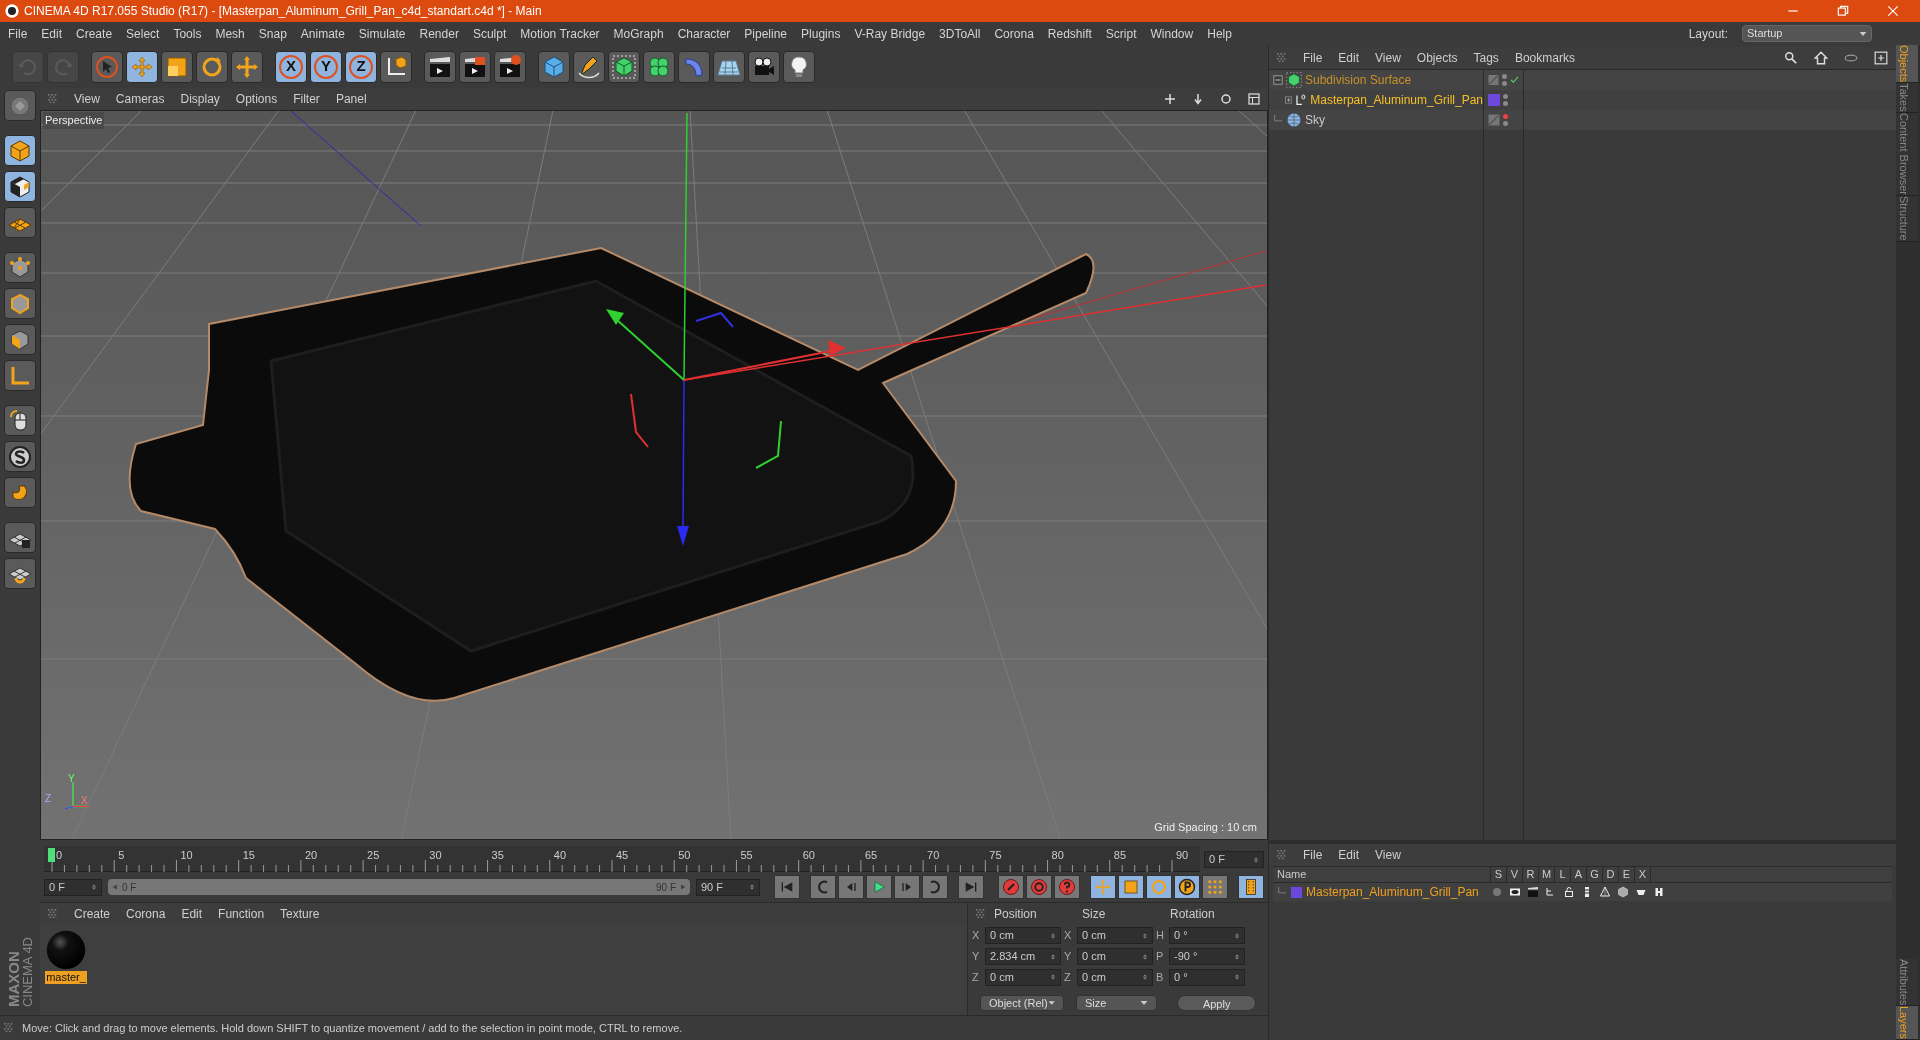 The height and width of the screenshot is (1040, 1920). Describe the element at coordinates (907, 887) in the screenshot. I see `step-forward-button` at that location.